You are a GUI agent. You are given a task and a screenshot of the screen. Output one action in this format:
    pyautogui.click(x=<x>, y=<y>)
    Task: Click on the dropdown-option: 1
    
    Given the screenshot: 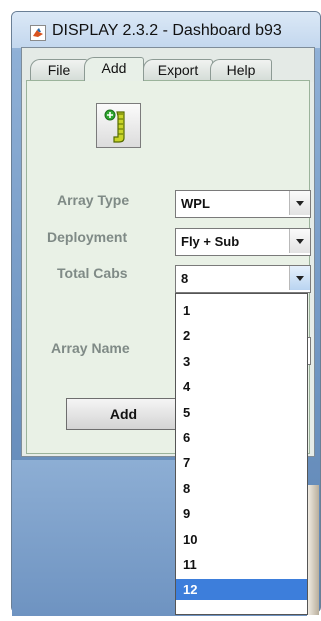 What is the action you would take?
    pyautogui.click(x=241, y=310)
    